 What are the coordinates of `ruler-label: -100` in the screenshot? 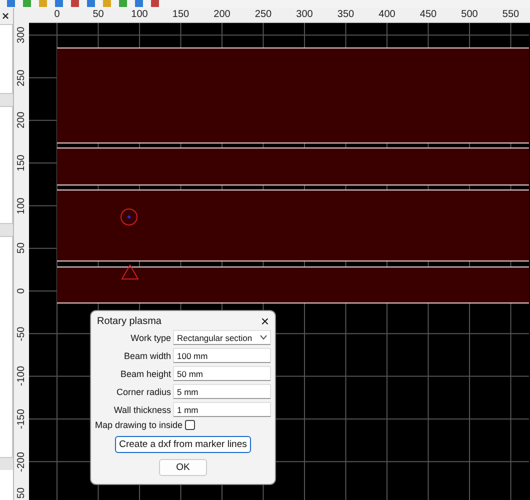 It's located at (21, 376).